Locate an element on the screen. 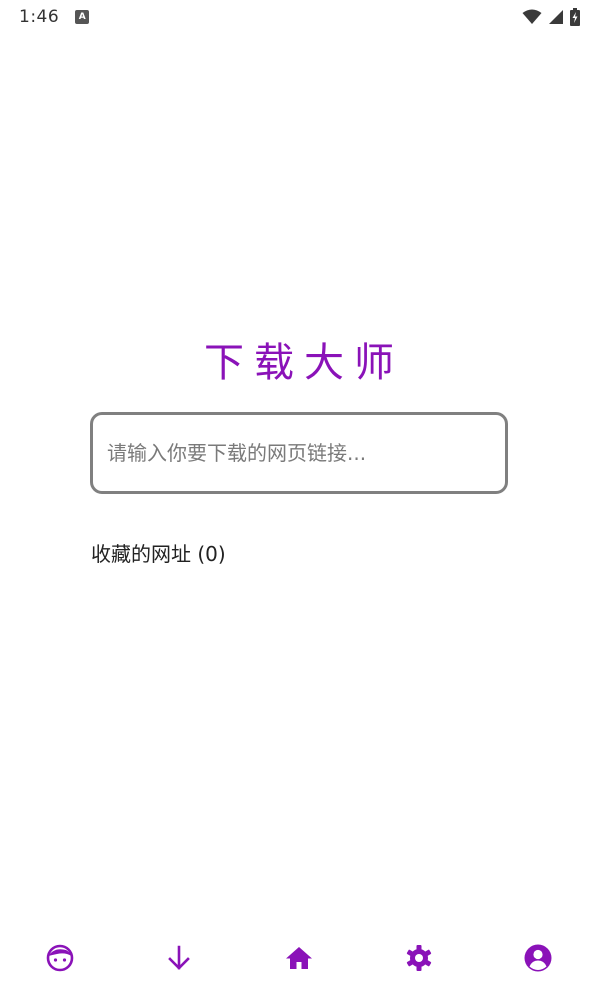  nav-item-settings is located at coordinates (419, 958).